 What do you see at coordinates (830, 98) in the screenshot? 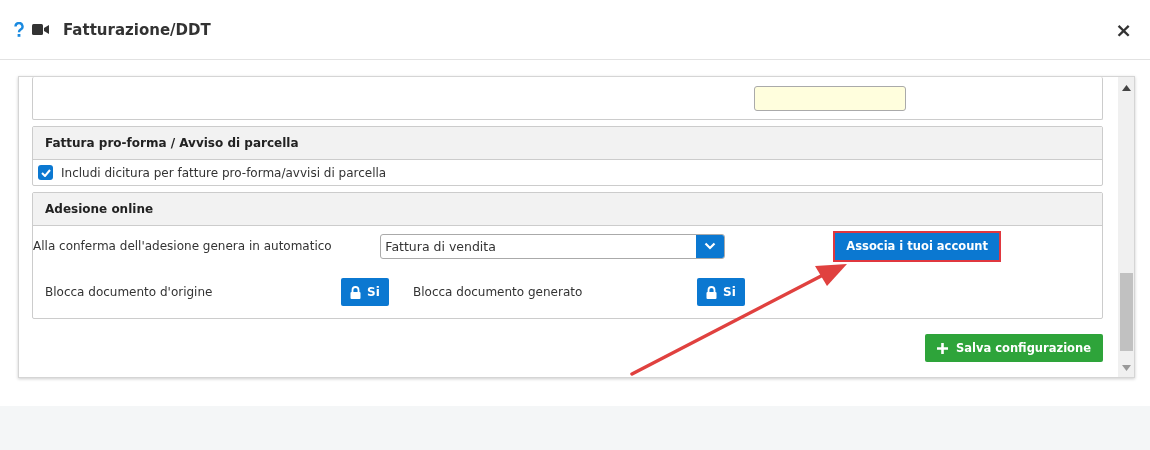
I see `input-field` at bounding box center [830, 98].